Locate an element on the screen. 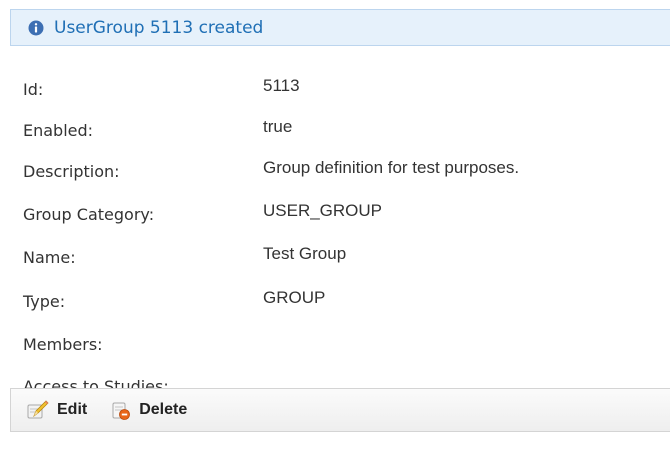  detail-label: Description: is located at coordinates (71, 171).